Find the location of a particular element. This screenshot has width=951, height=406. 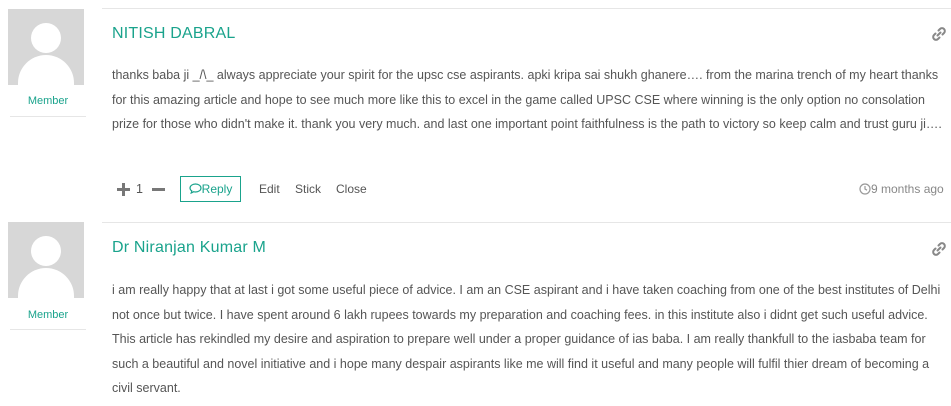

edit-link: Edit is located at coordinates (269, 189).